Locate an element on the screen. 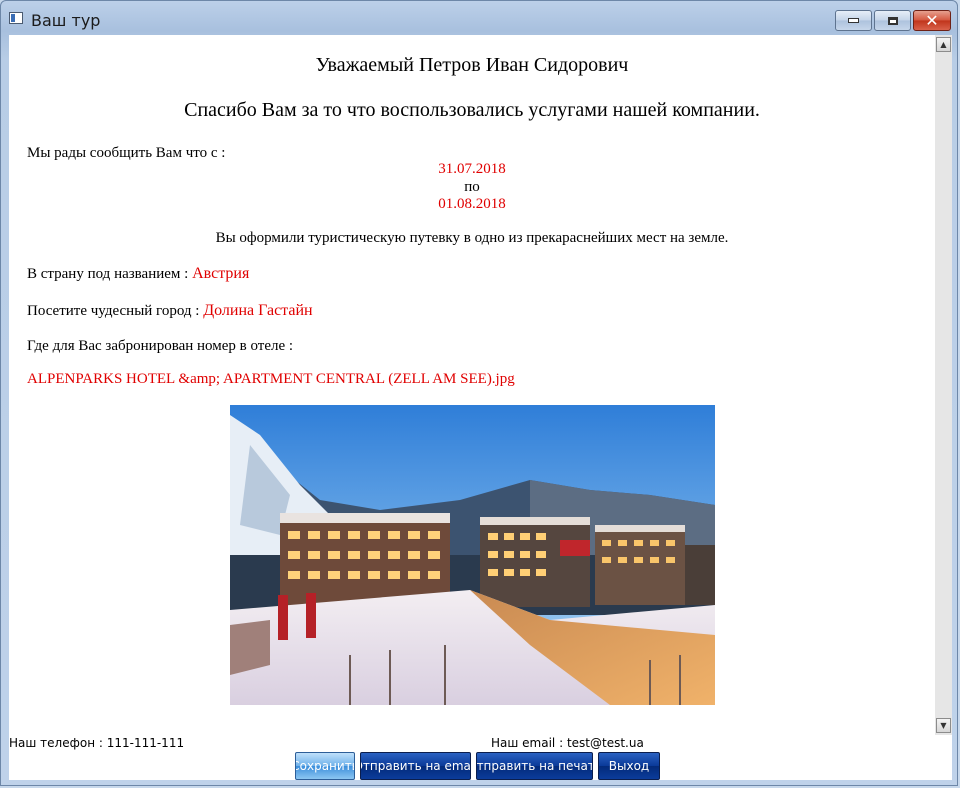  maximize-button is located at coordinates (892, 20).